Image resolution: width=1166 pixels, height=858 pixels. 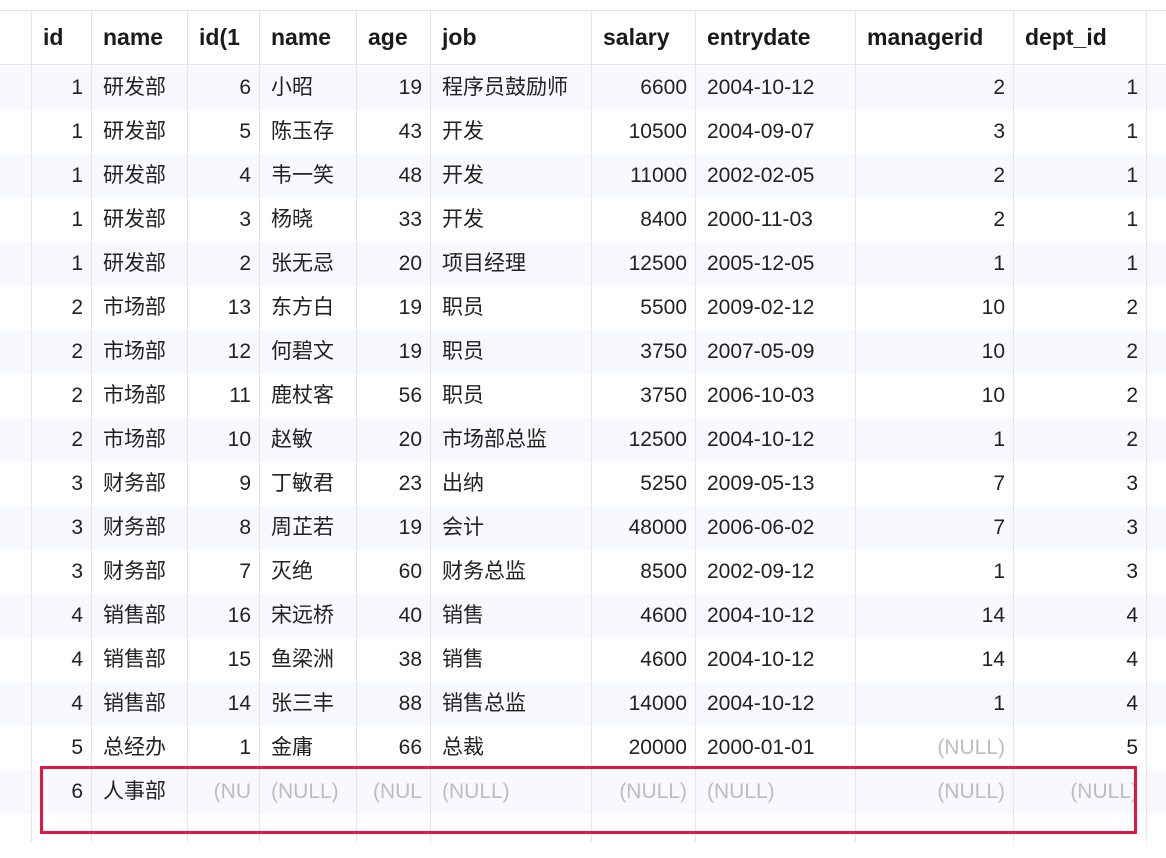 I want to click on table-row: 3 财务部 8 周芷若 19 会计 48000 2006-06-02 7 3, so click(x=583, y=528).